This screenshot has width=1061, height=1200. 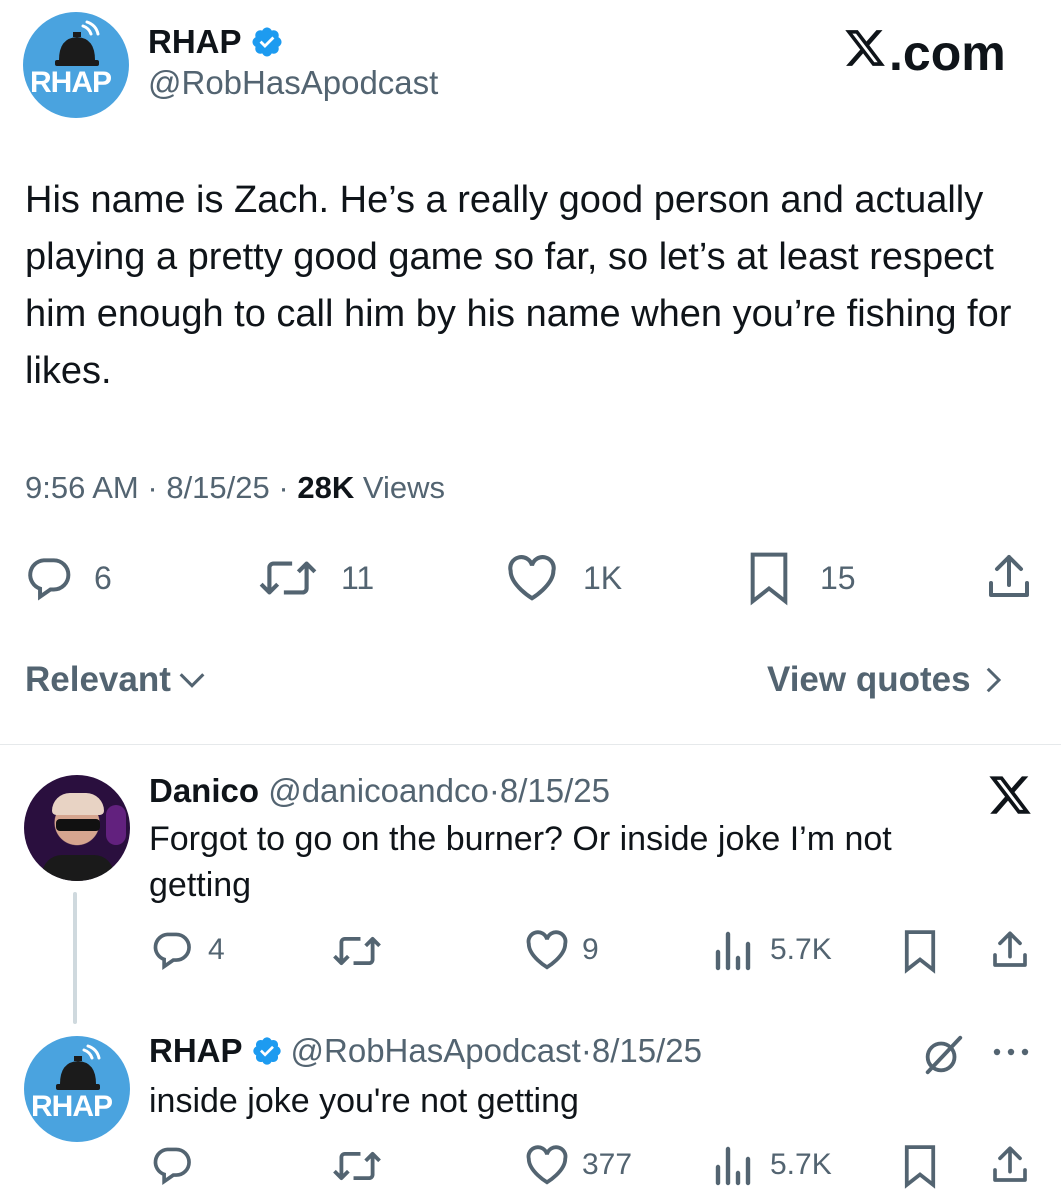 I want to click on like-count: 9, so click(x=590, y=949).